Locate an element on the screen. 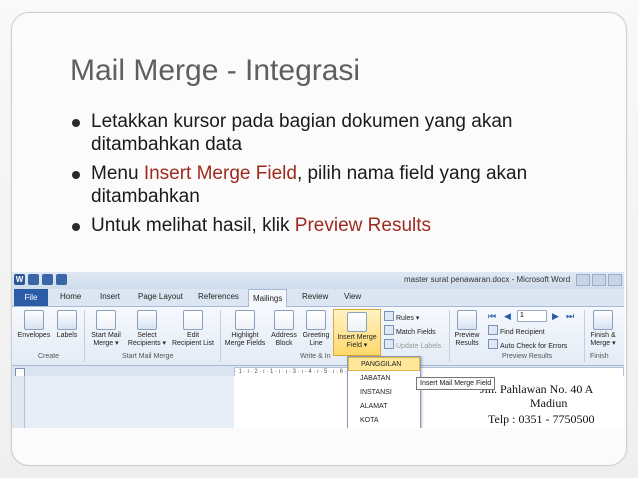 This screenshot has width=638, height=478. insert-merge-field-button: Insert Merge Field ▾ is located at coordinates (357, 332).